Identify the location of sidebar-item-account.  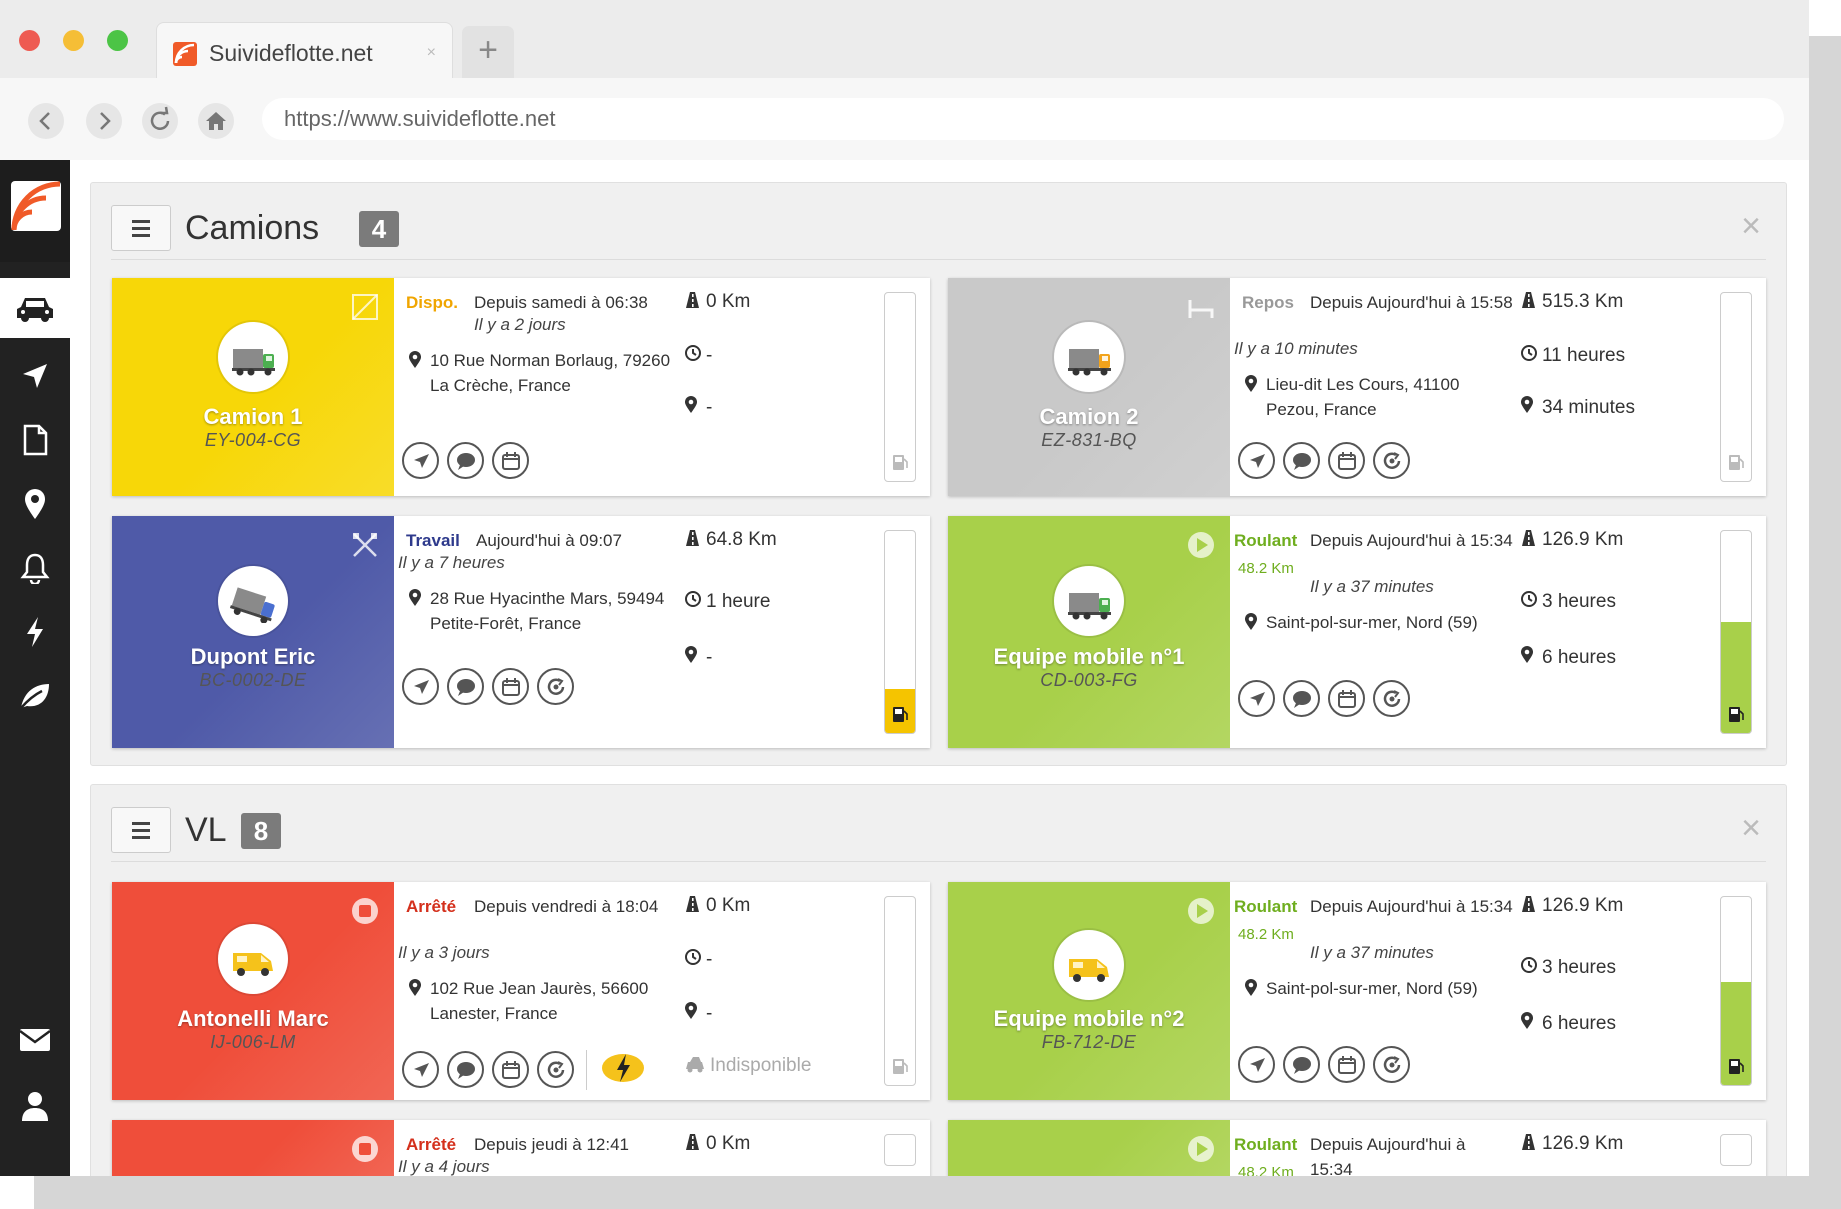
(35, 1106).